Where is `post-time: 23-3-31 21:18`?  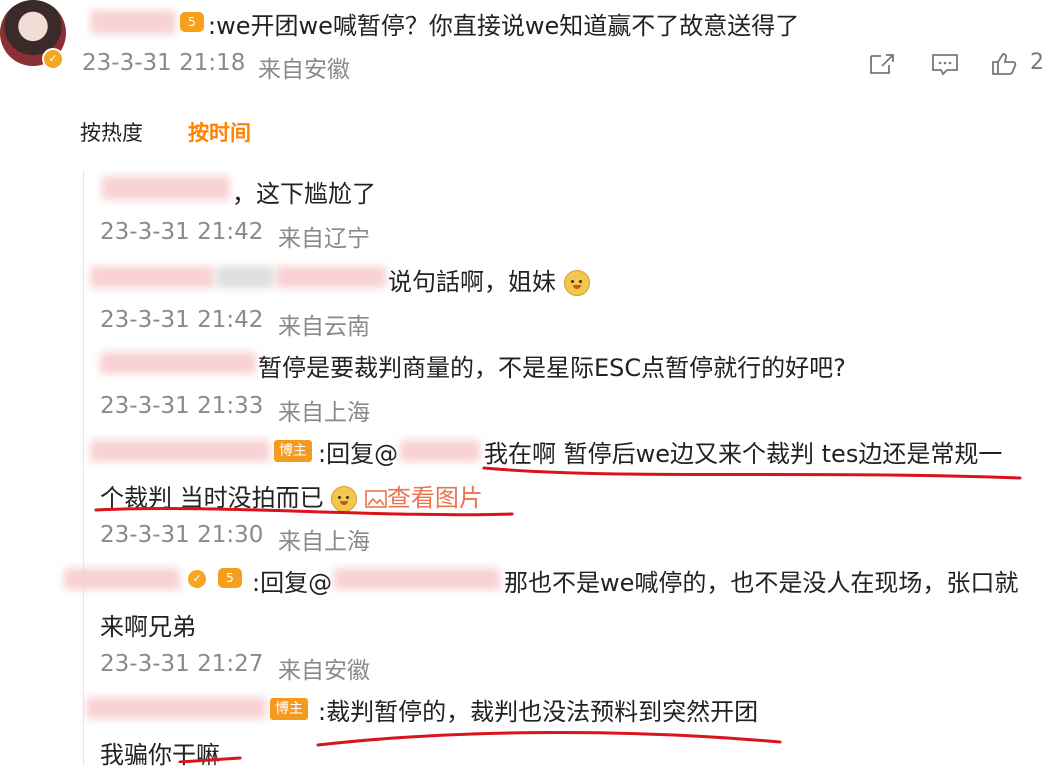 post-time: 23-3-31 21:18 is located at coordinates (164, 63).